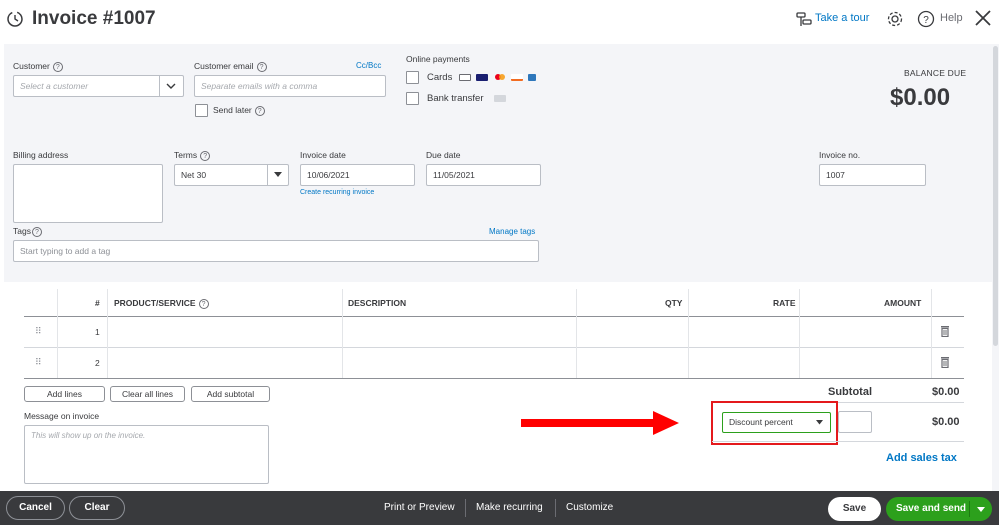 The image size is (999, 525). I want to click on send-later-label: Send later?, so click(239, 110).